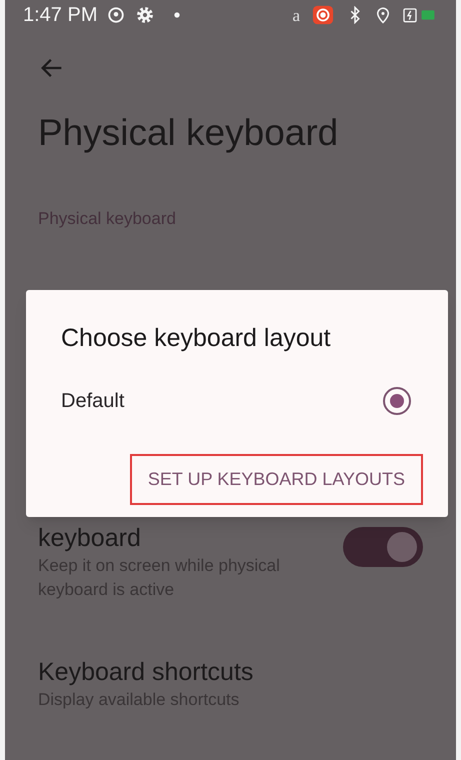 The width and height of the screenshot is (461, 760). What do you see at coordinates (296, 15) in the screenshot?
I see `status-letter: a` at bounding box center [296, 15].